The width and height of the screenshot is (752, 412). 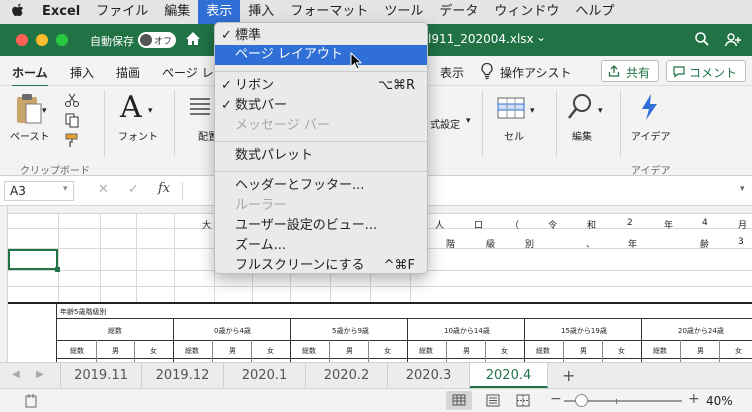 I want to click on font-icon: A, so click(x=131, y=107).